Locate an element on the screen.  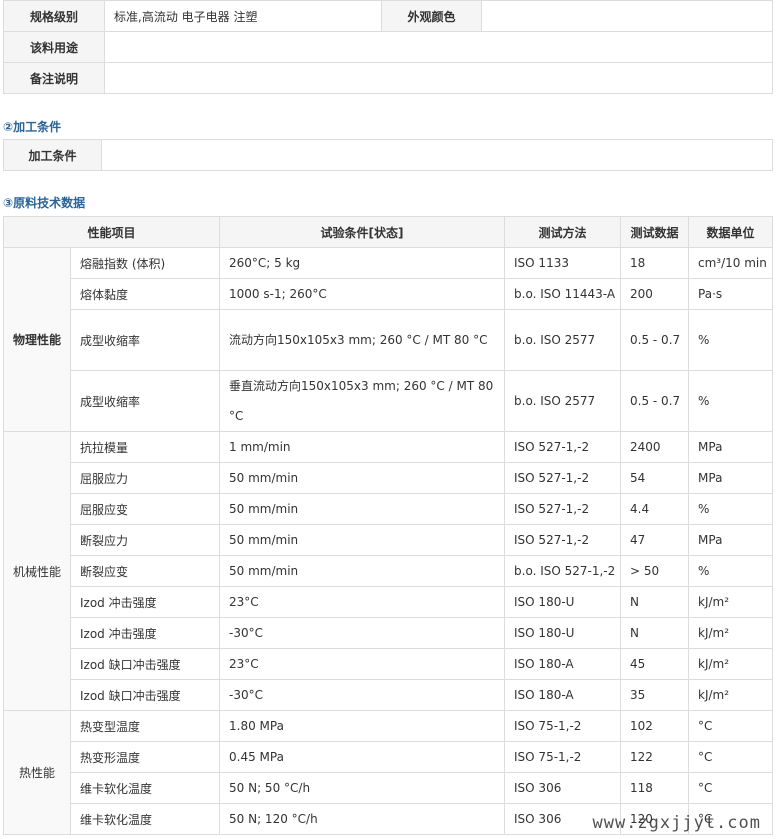
header-item: 性能项目 is located at coordinates (111, 232).